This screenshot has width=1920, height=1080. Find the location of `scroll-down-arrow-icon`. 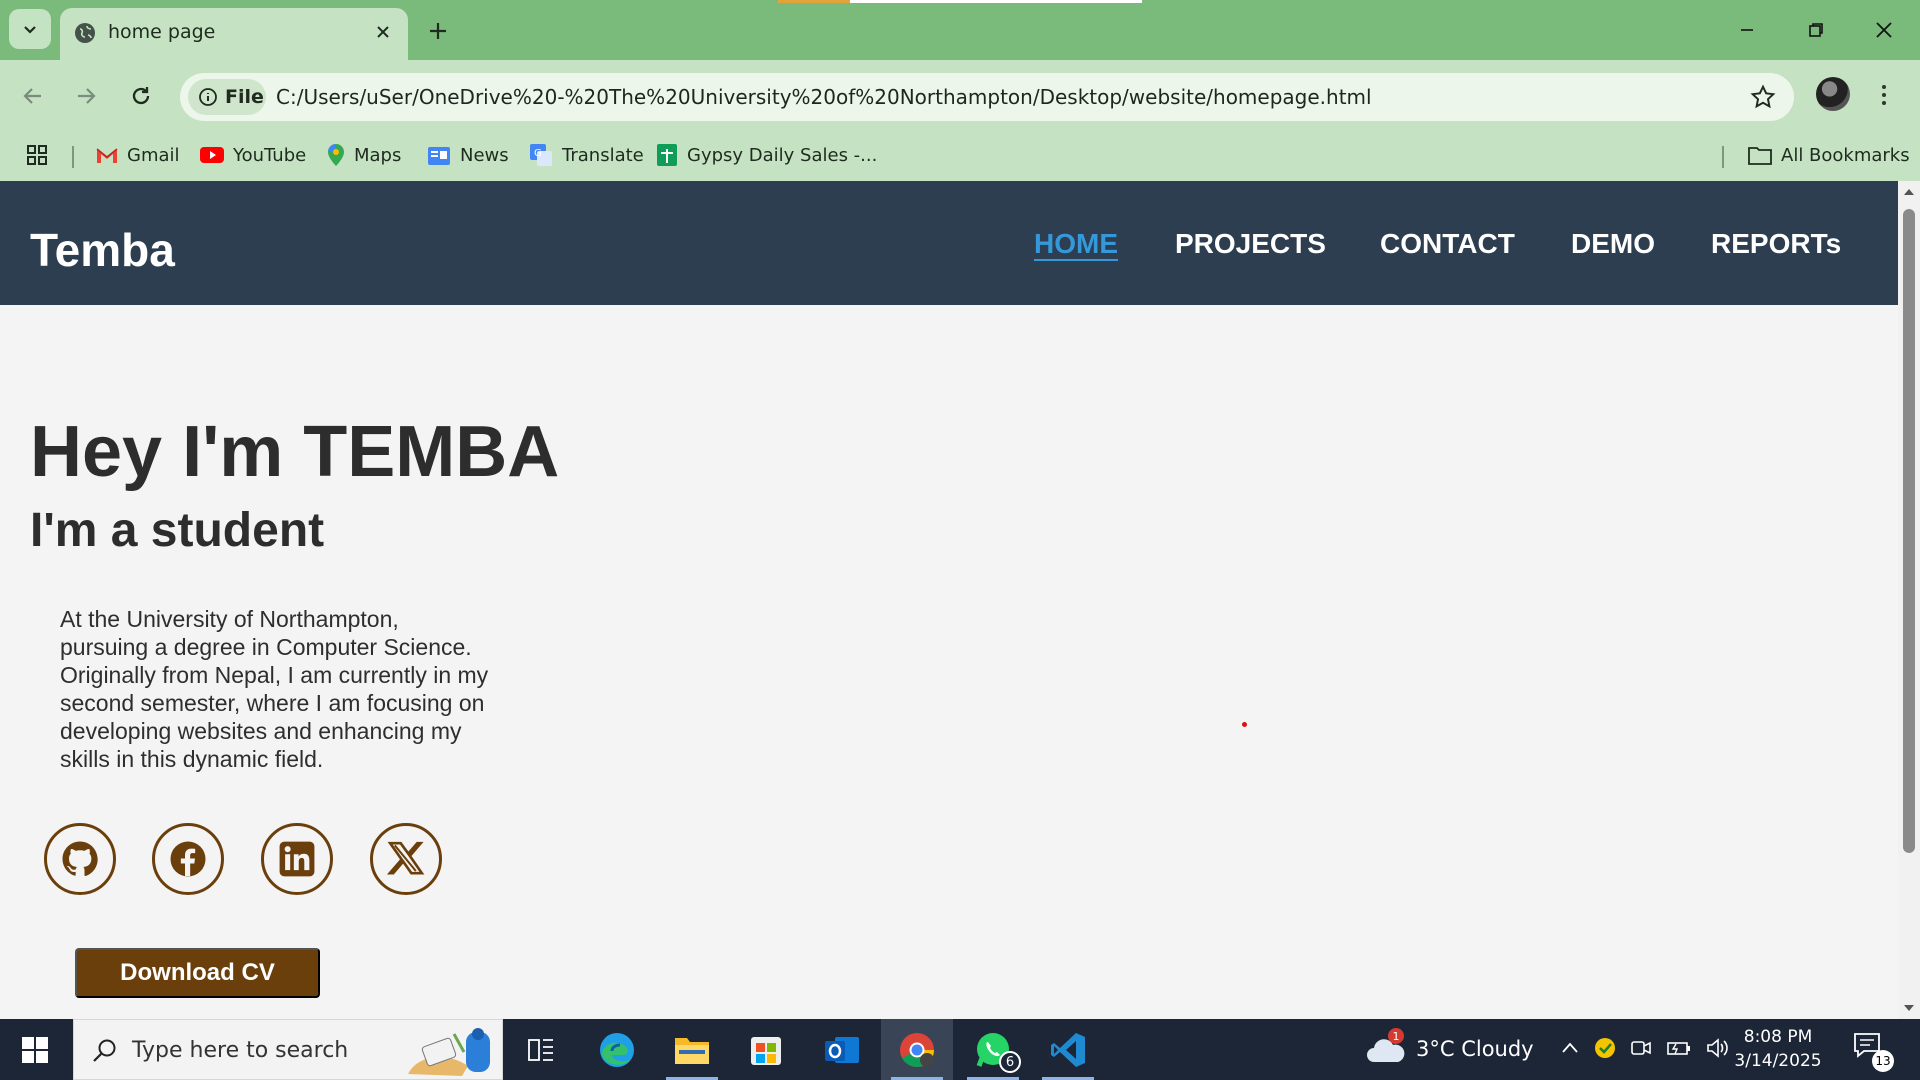

scroll-down-arrow-icon is located at coordinates (1909, 1008).